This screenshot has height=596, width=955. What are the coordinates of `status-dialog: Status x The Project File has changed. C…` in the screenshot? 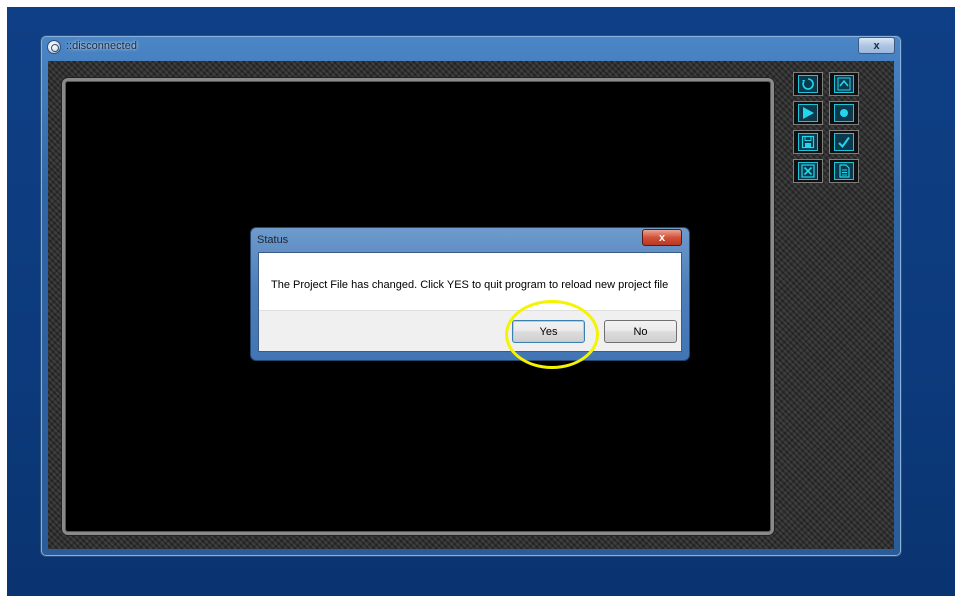 It's located at (470, 294).